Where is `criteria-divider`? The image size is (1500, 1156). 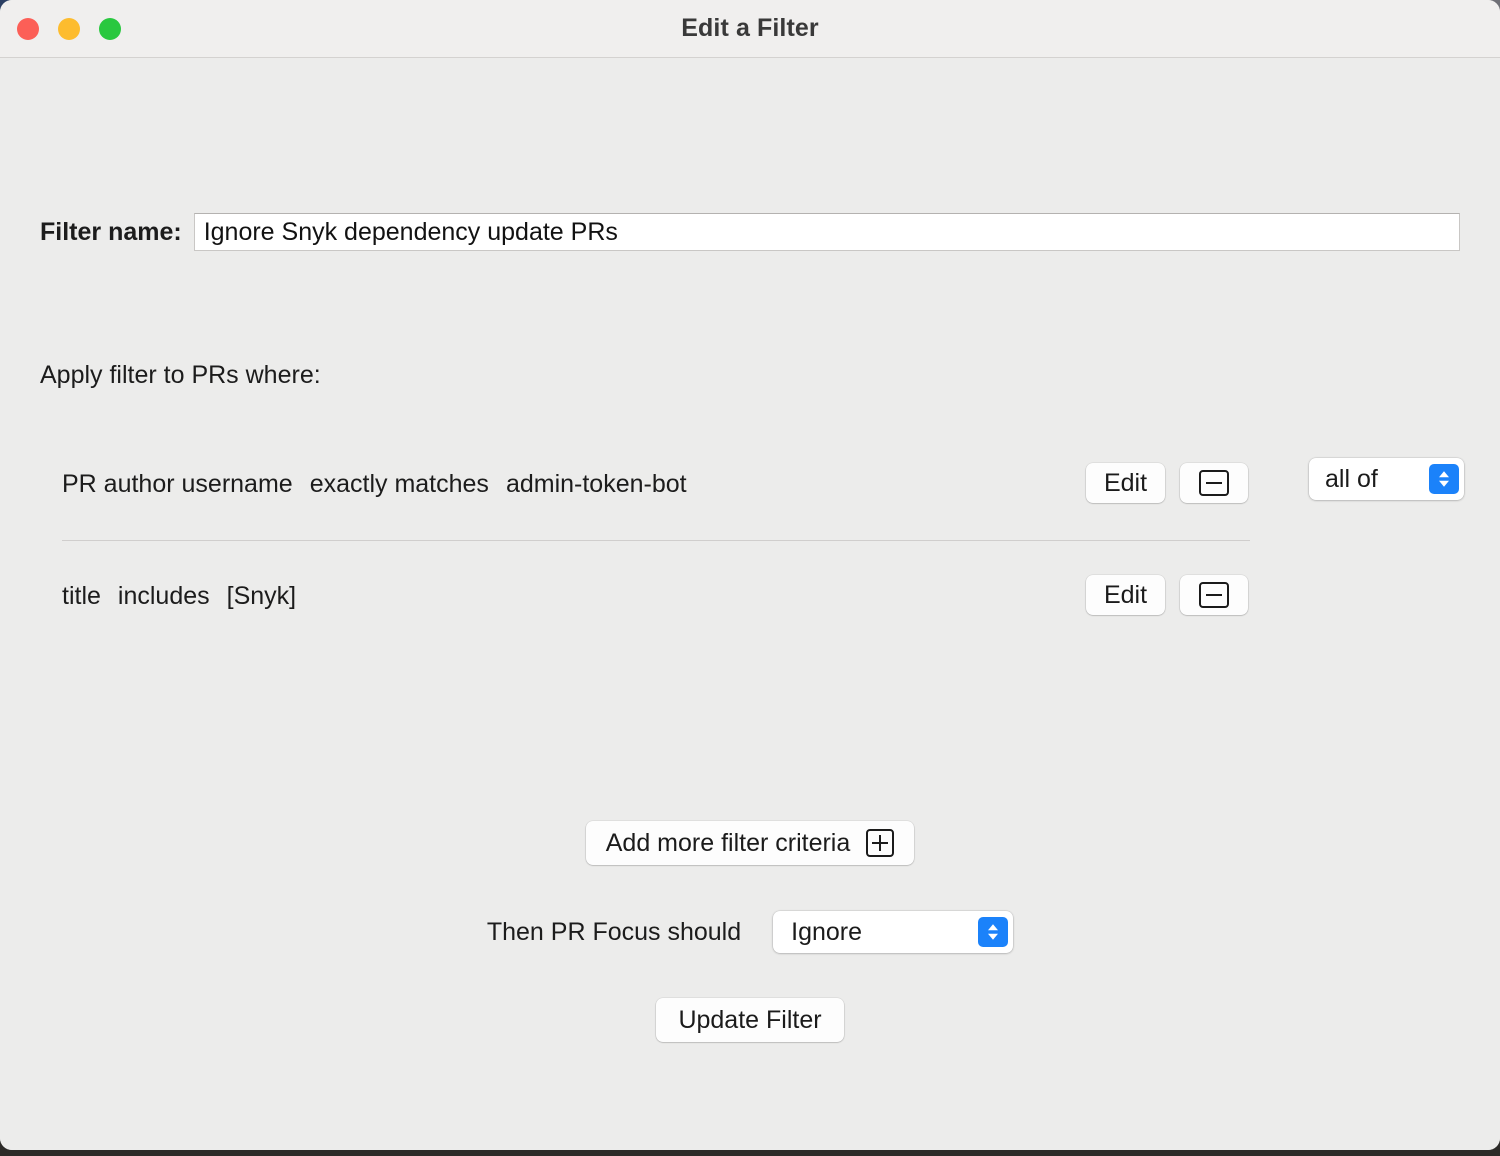
criteria-divider is located at coordinates (656, 540).